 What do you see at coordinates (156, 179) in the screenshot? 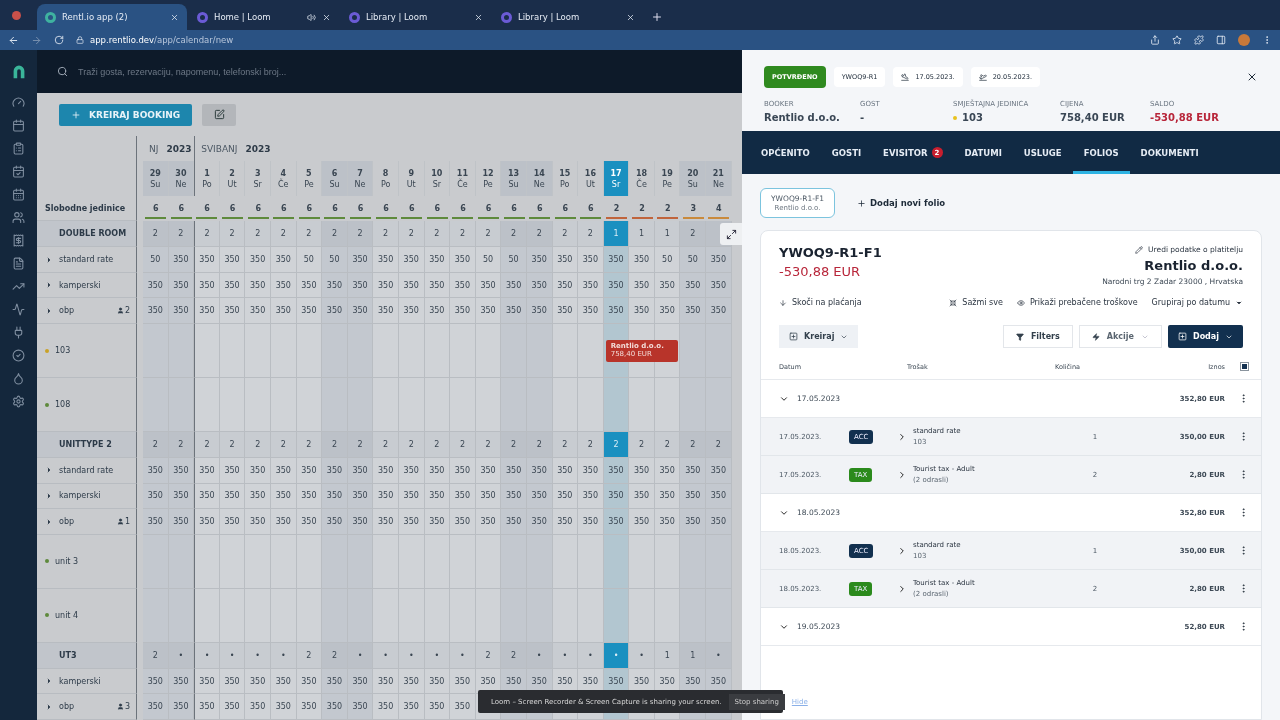
I see `day-header: 29 Su` at bounding box center [156, 179].